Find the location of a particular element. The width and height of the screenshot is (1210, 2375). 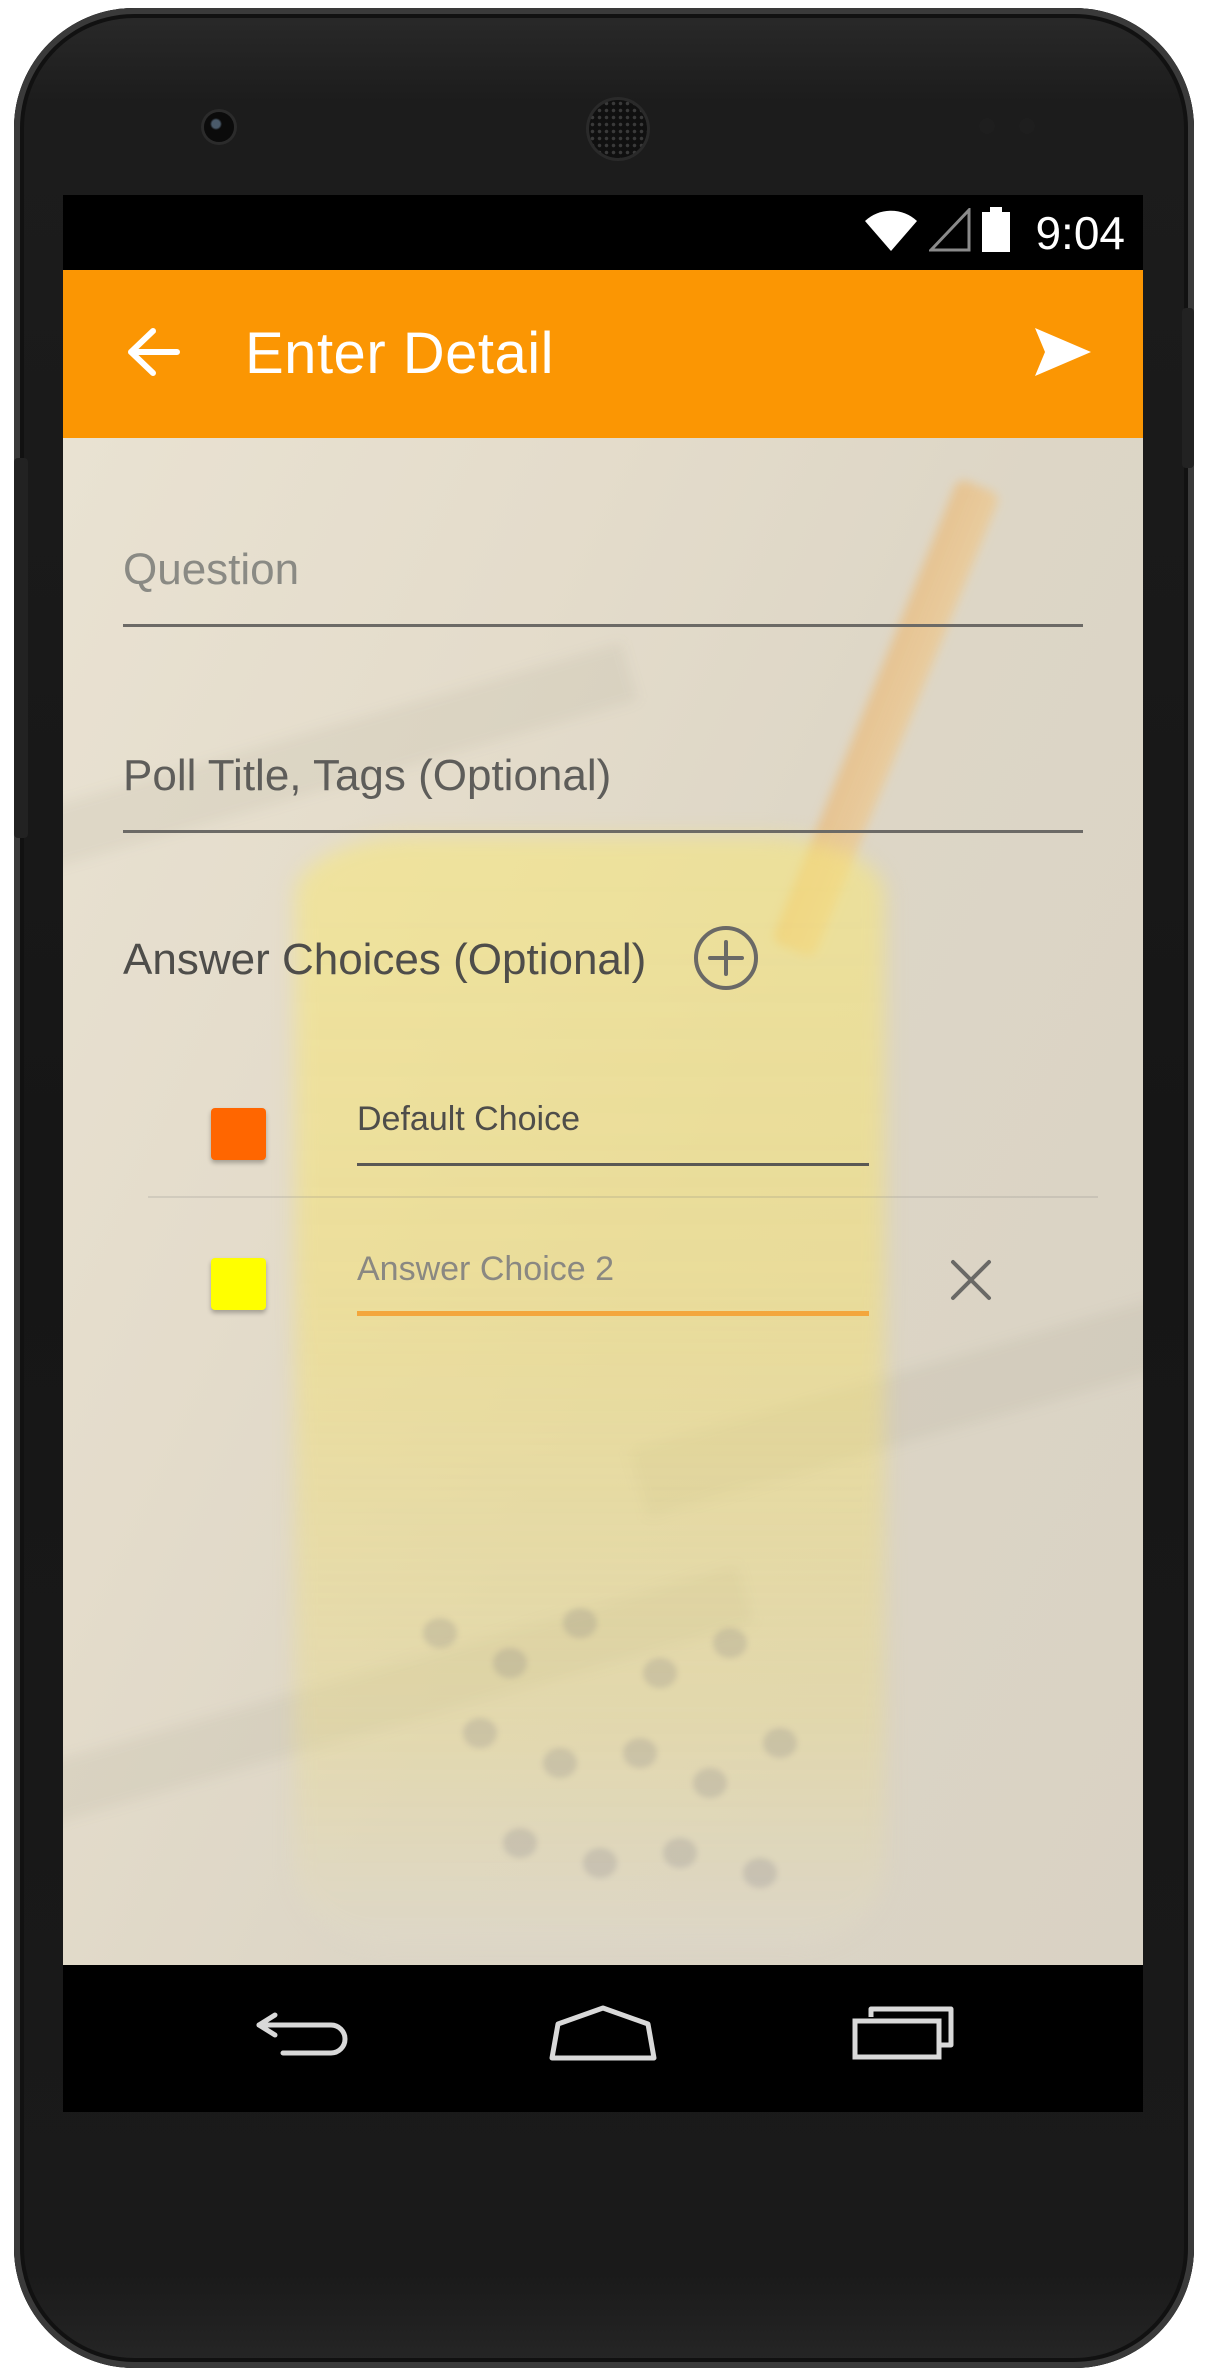

nav-recent-apps-button is located at coordinates (903, 2035).